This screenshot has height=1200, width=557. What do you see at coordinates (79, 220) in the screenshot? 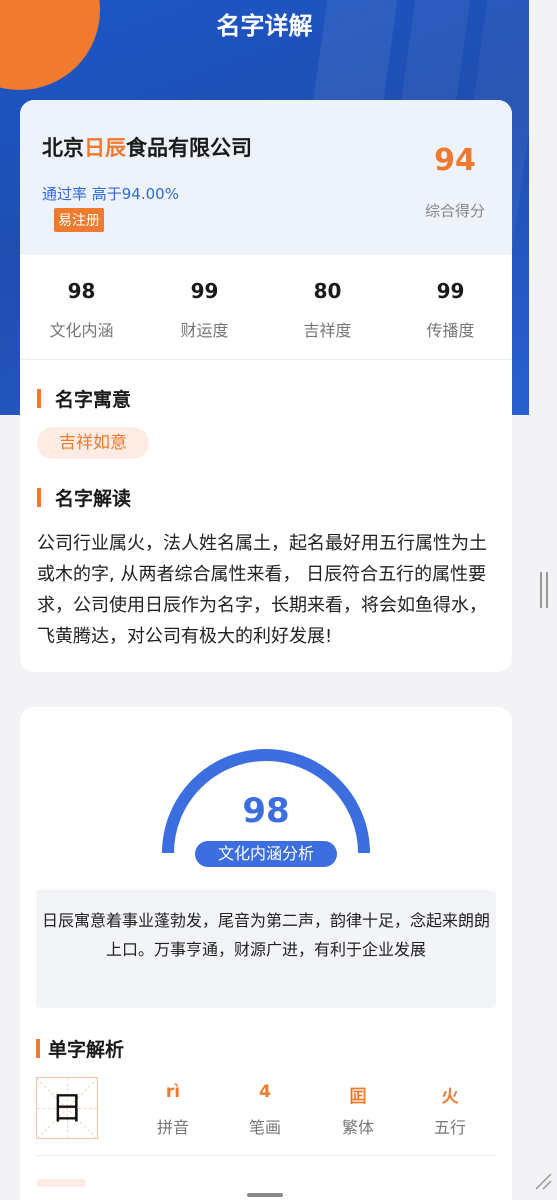
I see `easy-register-badge: 易注册` at bounding box center [79, 220].